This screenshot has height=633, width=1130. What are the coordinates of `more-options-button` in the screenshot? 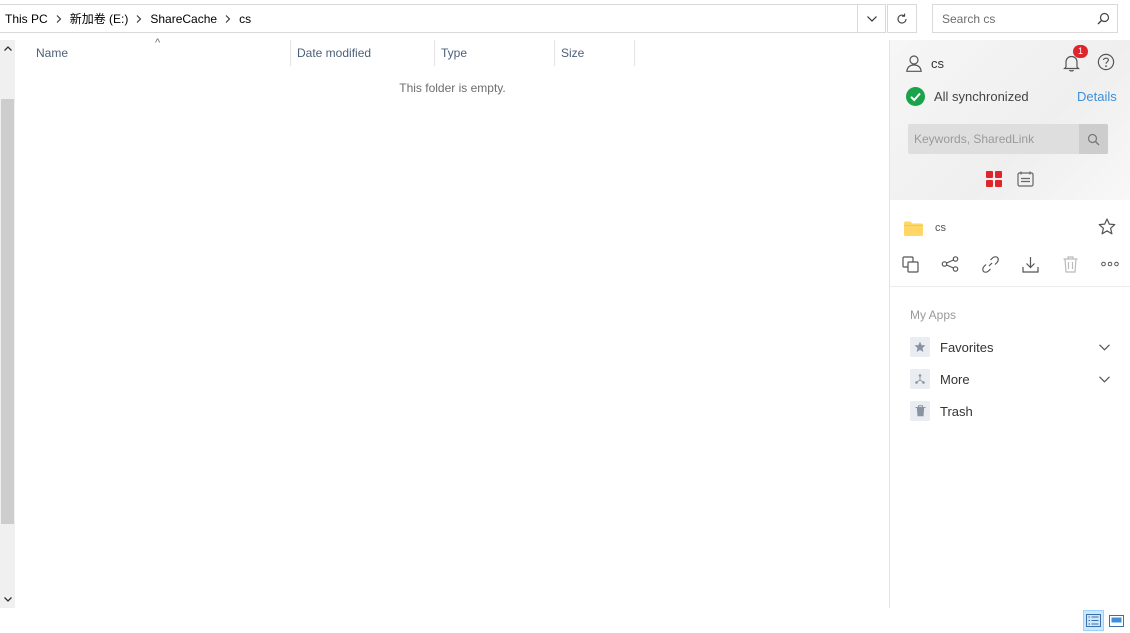 It's located at (1110, 264).